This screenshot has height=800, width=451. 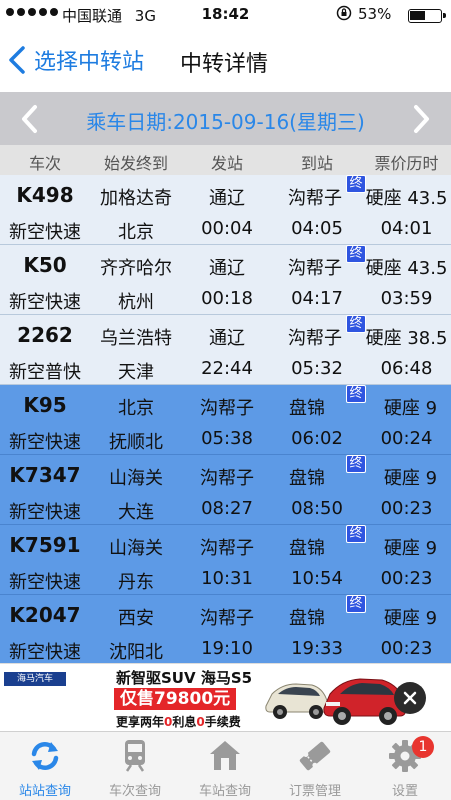 I want to click on close-icon, so click(x=410, y=698).